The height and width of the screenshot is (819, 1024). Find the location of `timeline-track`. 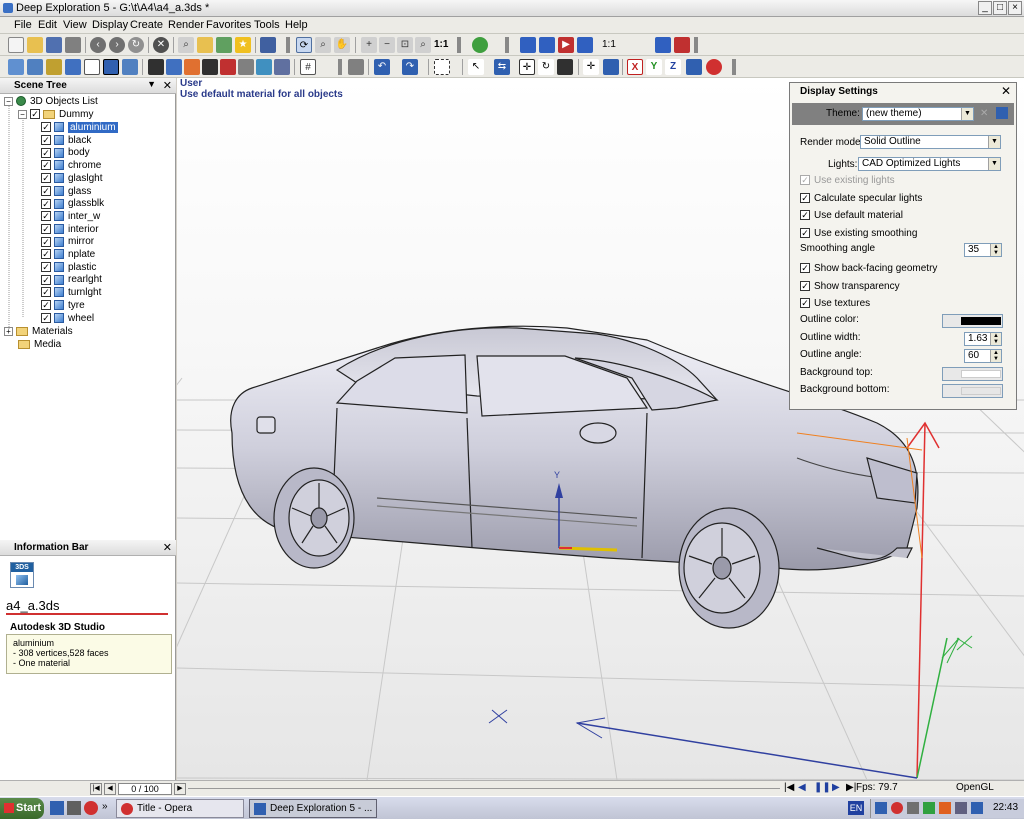

timeline-track is located at coordinates (484, 788).